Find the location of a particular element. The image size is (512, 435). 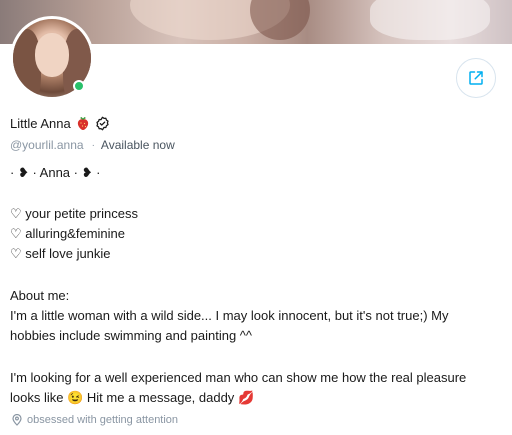

share-button is located at coordinates (476, 78).